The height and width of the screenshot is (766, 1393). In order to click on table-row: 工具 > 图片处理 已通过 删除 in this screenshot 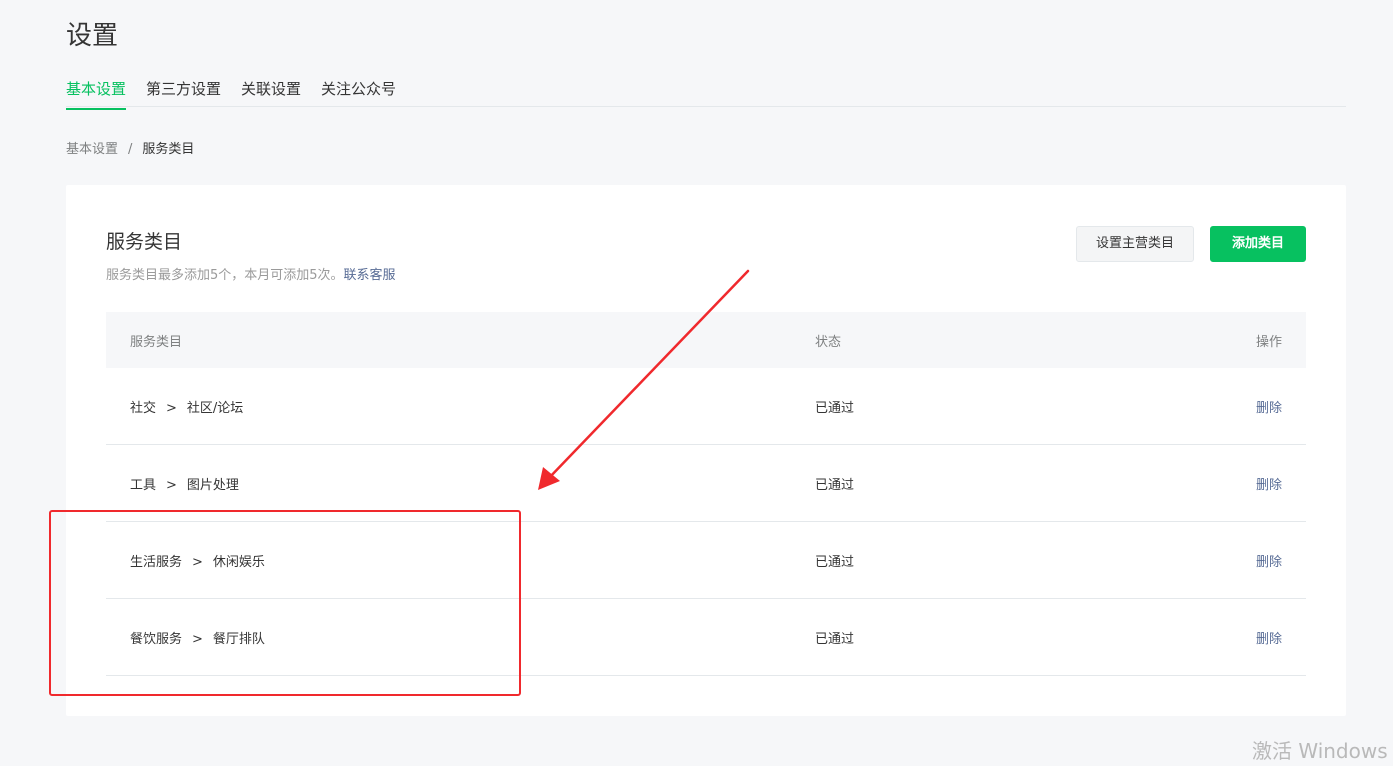, I will do `click(706, 483)`.